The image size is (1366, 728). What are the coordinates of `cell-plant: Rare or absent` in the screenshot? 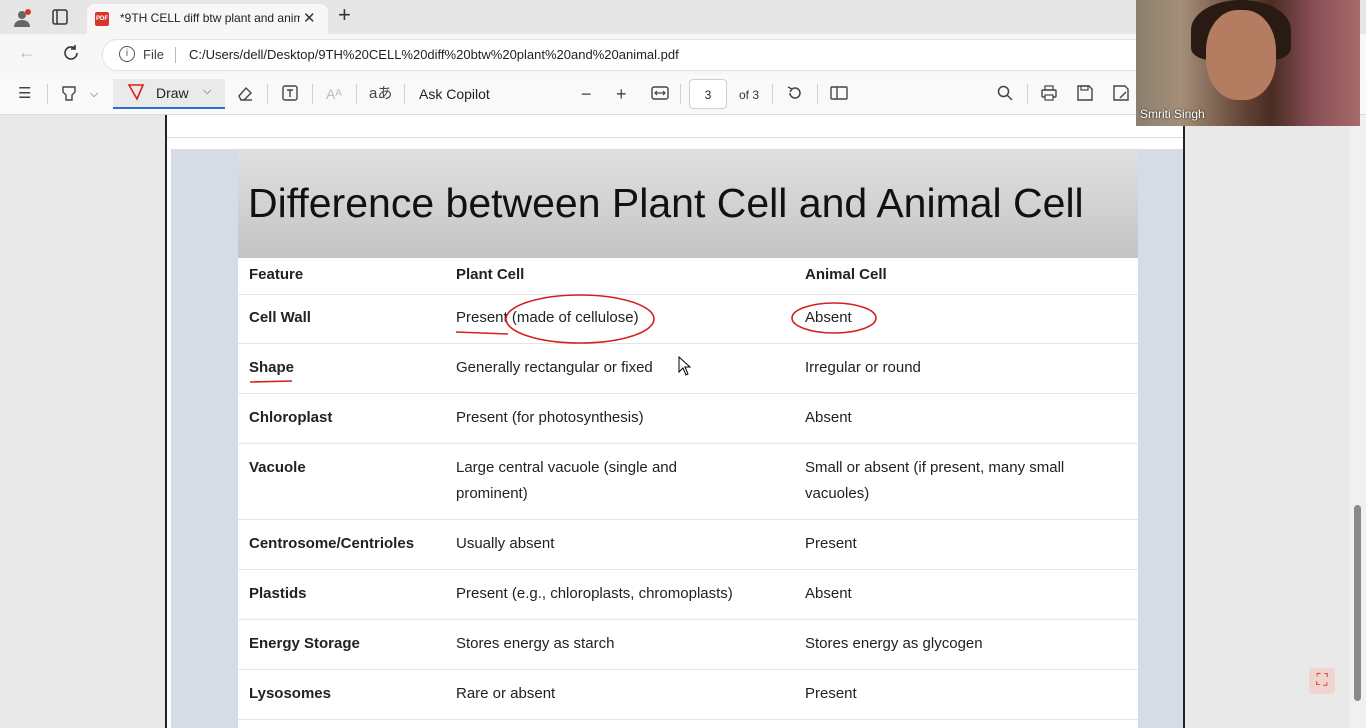 It's located at (506, 693).